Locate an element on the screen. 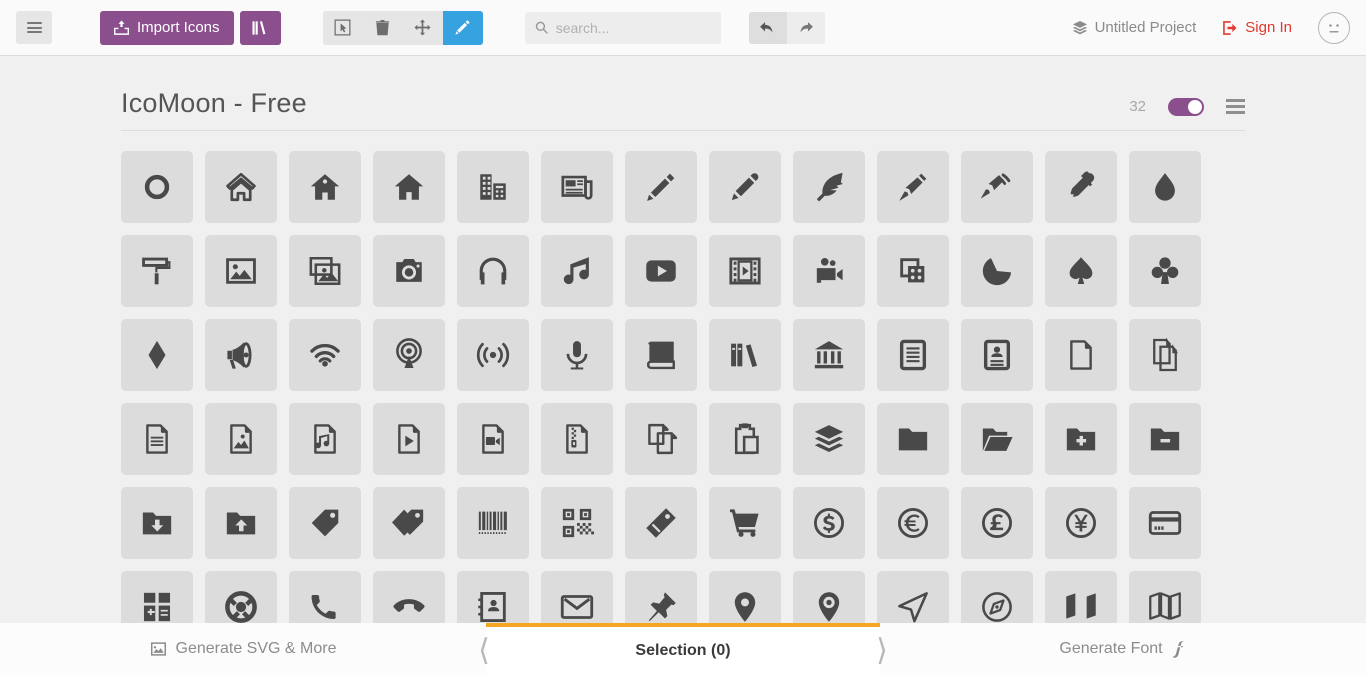  icon-cell-cart is located at coordinates (745, 523).